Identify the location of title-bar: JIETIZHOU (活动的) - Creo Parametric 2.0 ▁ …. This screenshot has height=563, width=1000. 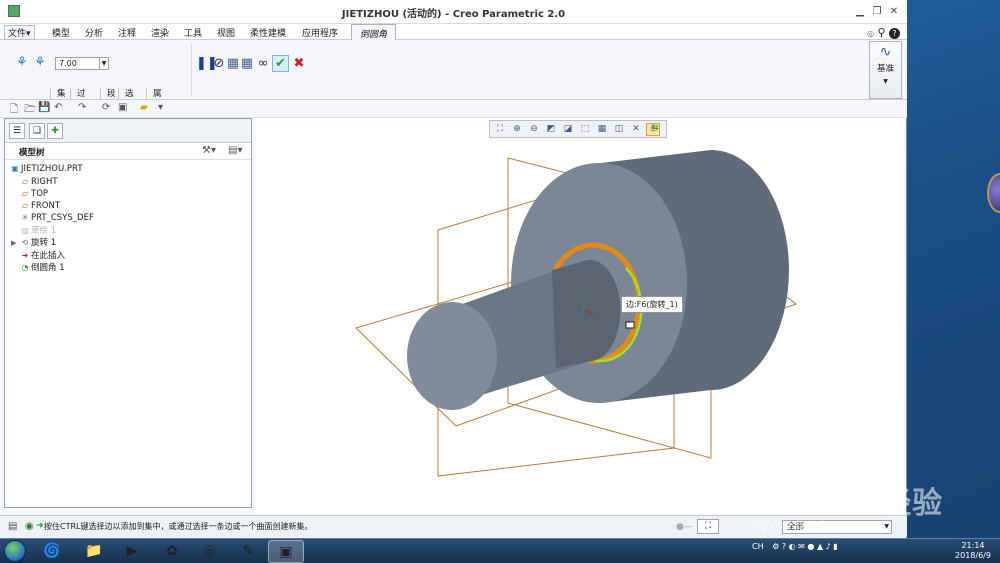
(453, 12).